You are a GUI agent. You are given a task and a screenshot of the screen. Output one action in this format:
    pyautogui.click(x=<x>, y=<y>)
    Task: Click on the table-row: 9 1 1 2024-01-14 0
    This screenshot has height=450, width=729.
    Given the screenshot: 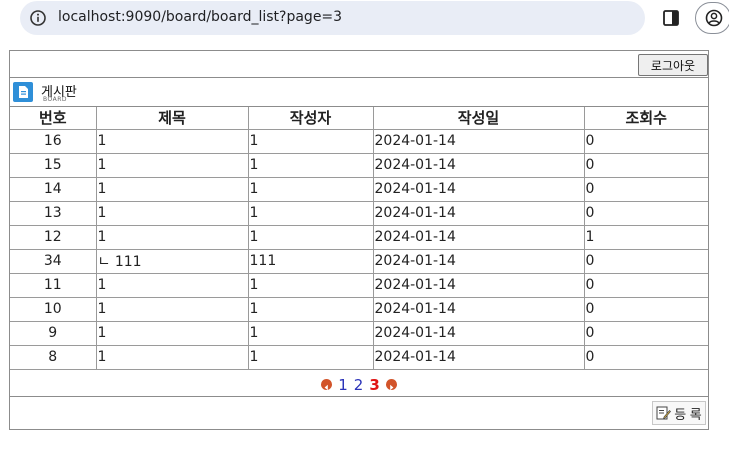 What is the action you would take?
    pyautogui.click(x=359, y=333)
    